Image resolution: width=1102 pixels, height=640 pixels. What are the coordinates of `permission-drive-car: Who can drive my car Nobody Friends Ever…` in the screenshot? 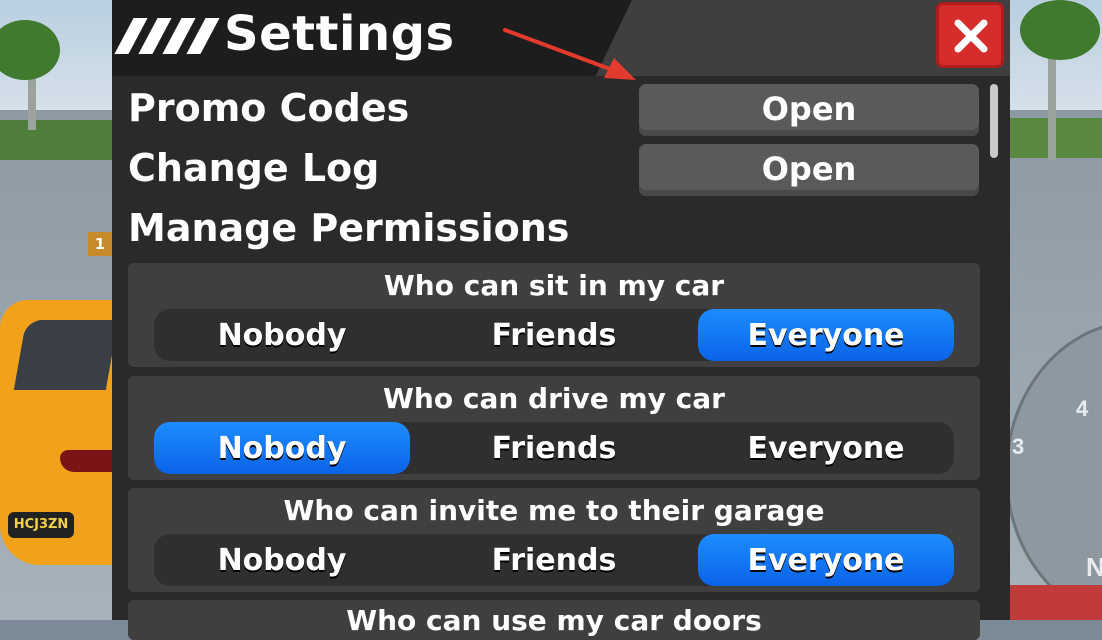 It's located at (554, 428).